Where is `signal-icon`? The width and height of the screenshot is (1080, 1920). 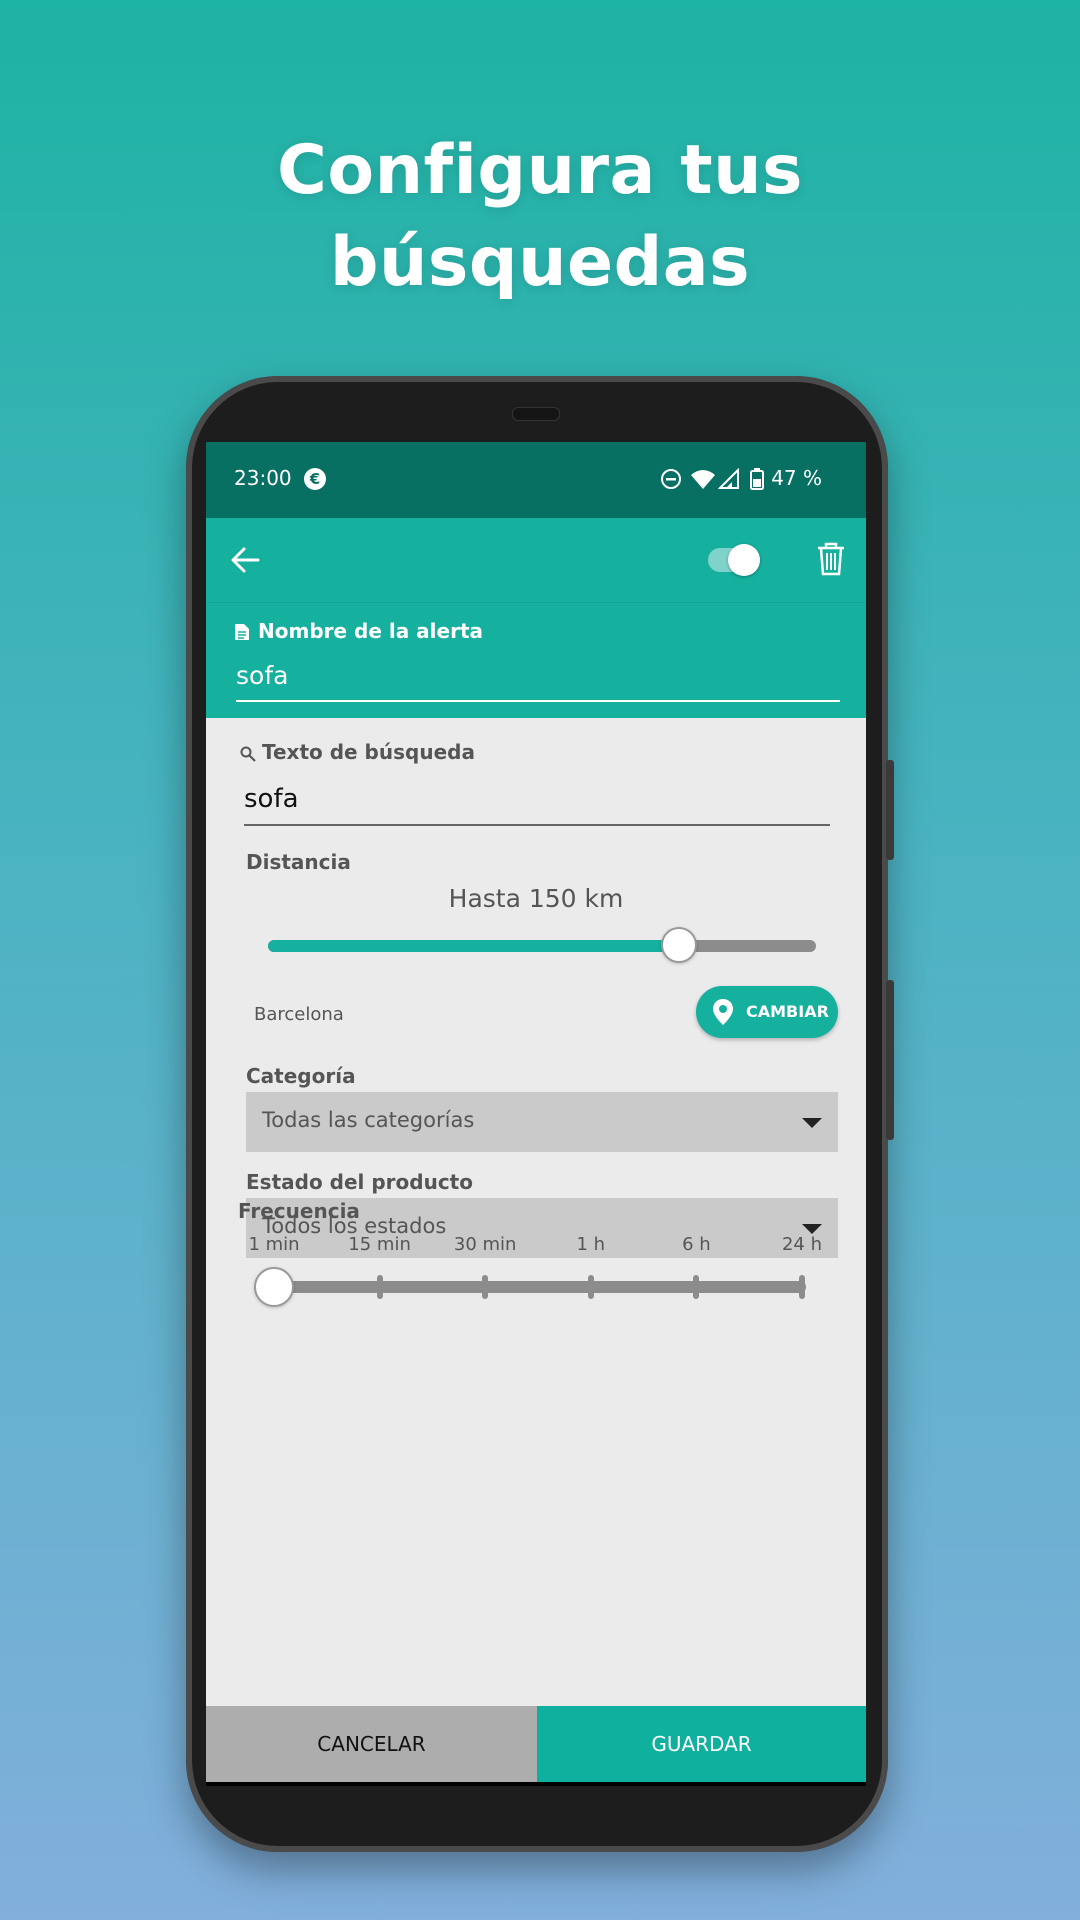
signal-icon is located at coordinates (728, 478).